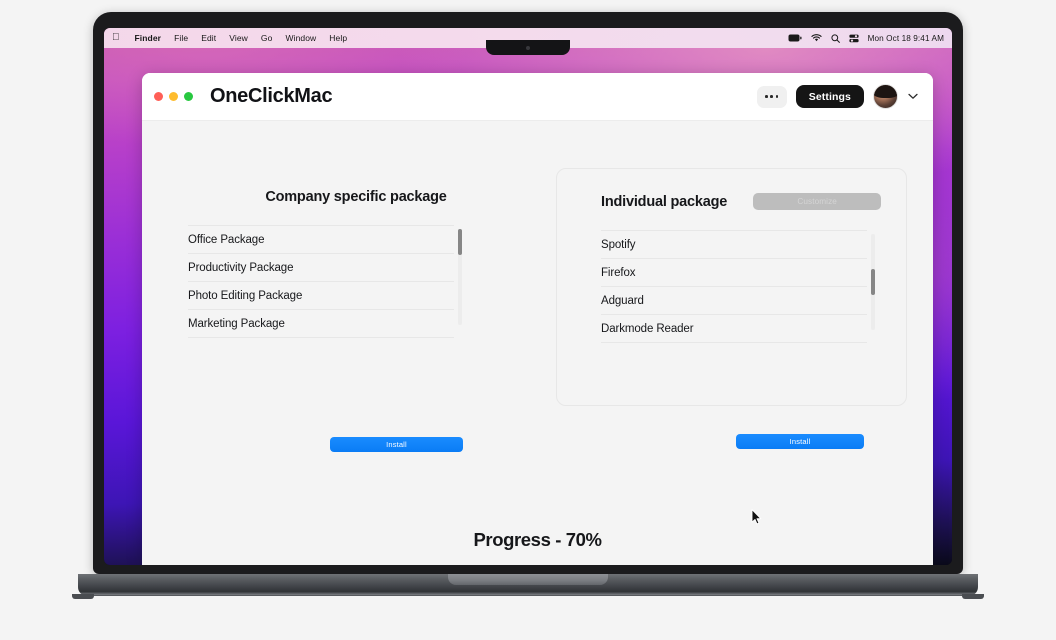 This screenshot has width=1056, height=640. Describe the element at coordinates (267, 38) in the screenshot. I see `menu-item-go: Go` at that location.